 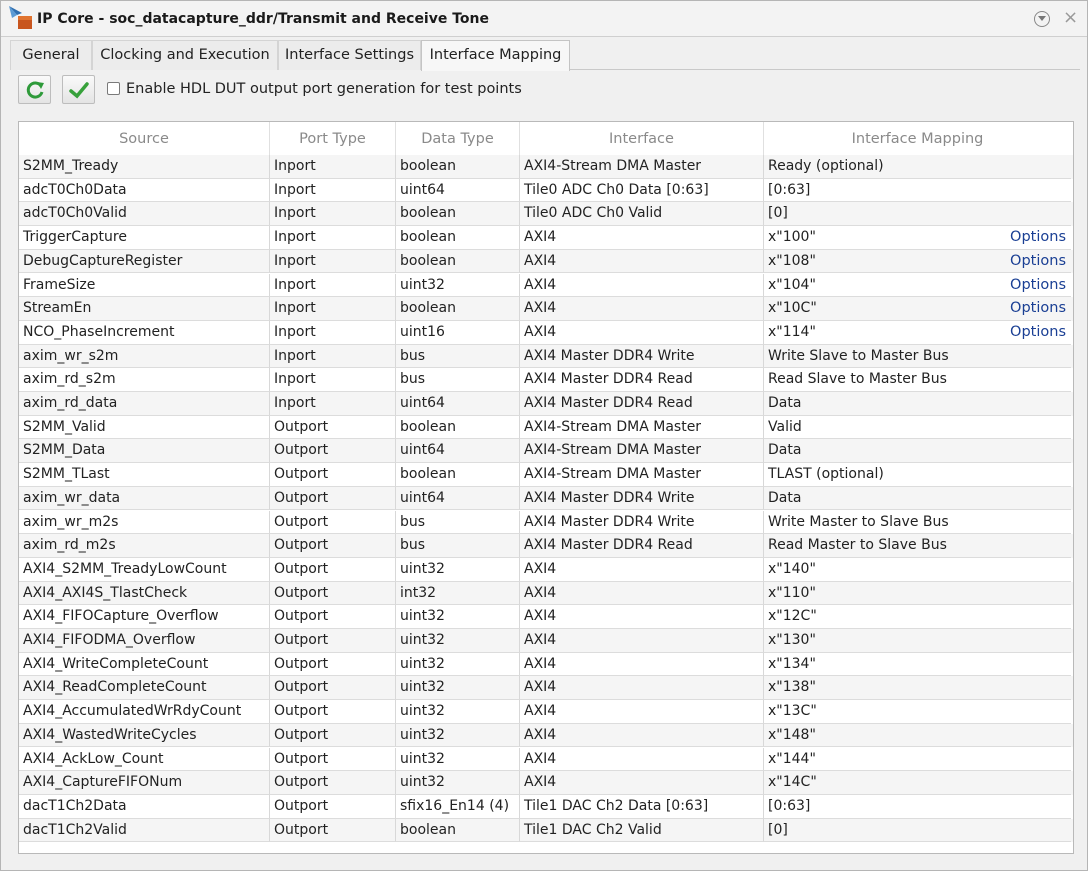 I want to click on interface-mapping-cell: x"138", so click(x=917, y=688).